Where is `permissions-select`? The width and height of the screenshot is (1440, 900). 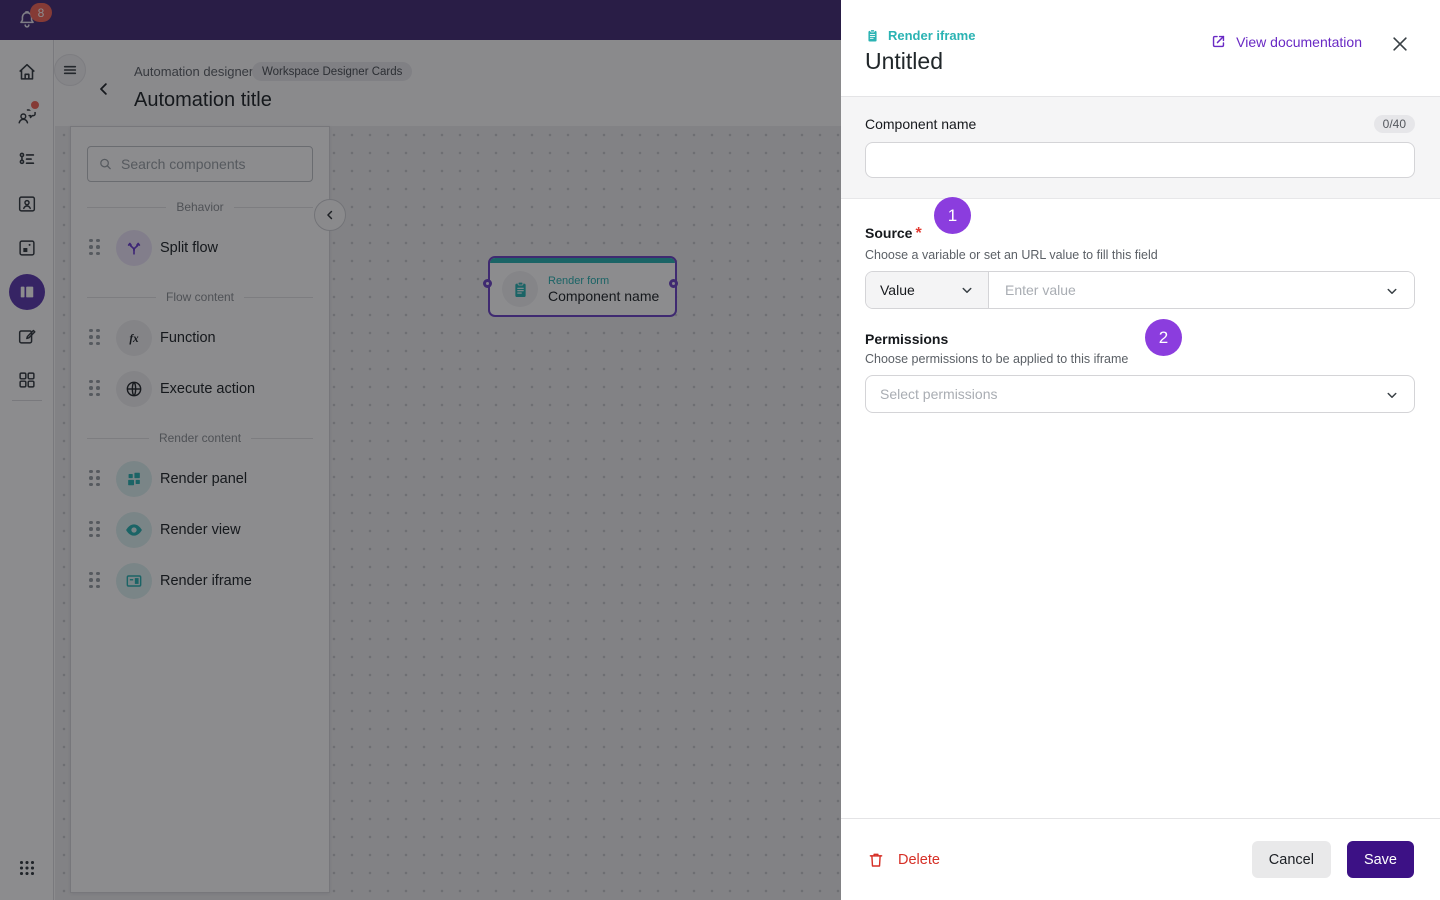 permissions-select is located at coordinates (1140, 394).